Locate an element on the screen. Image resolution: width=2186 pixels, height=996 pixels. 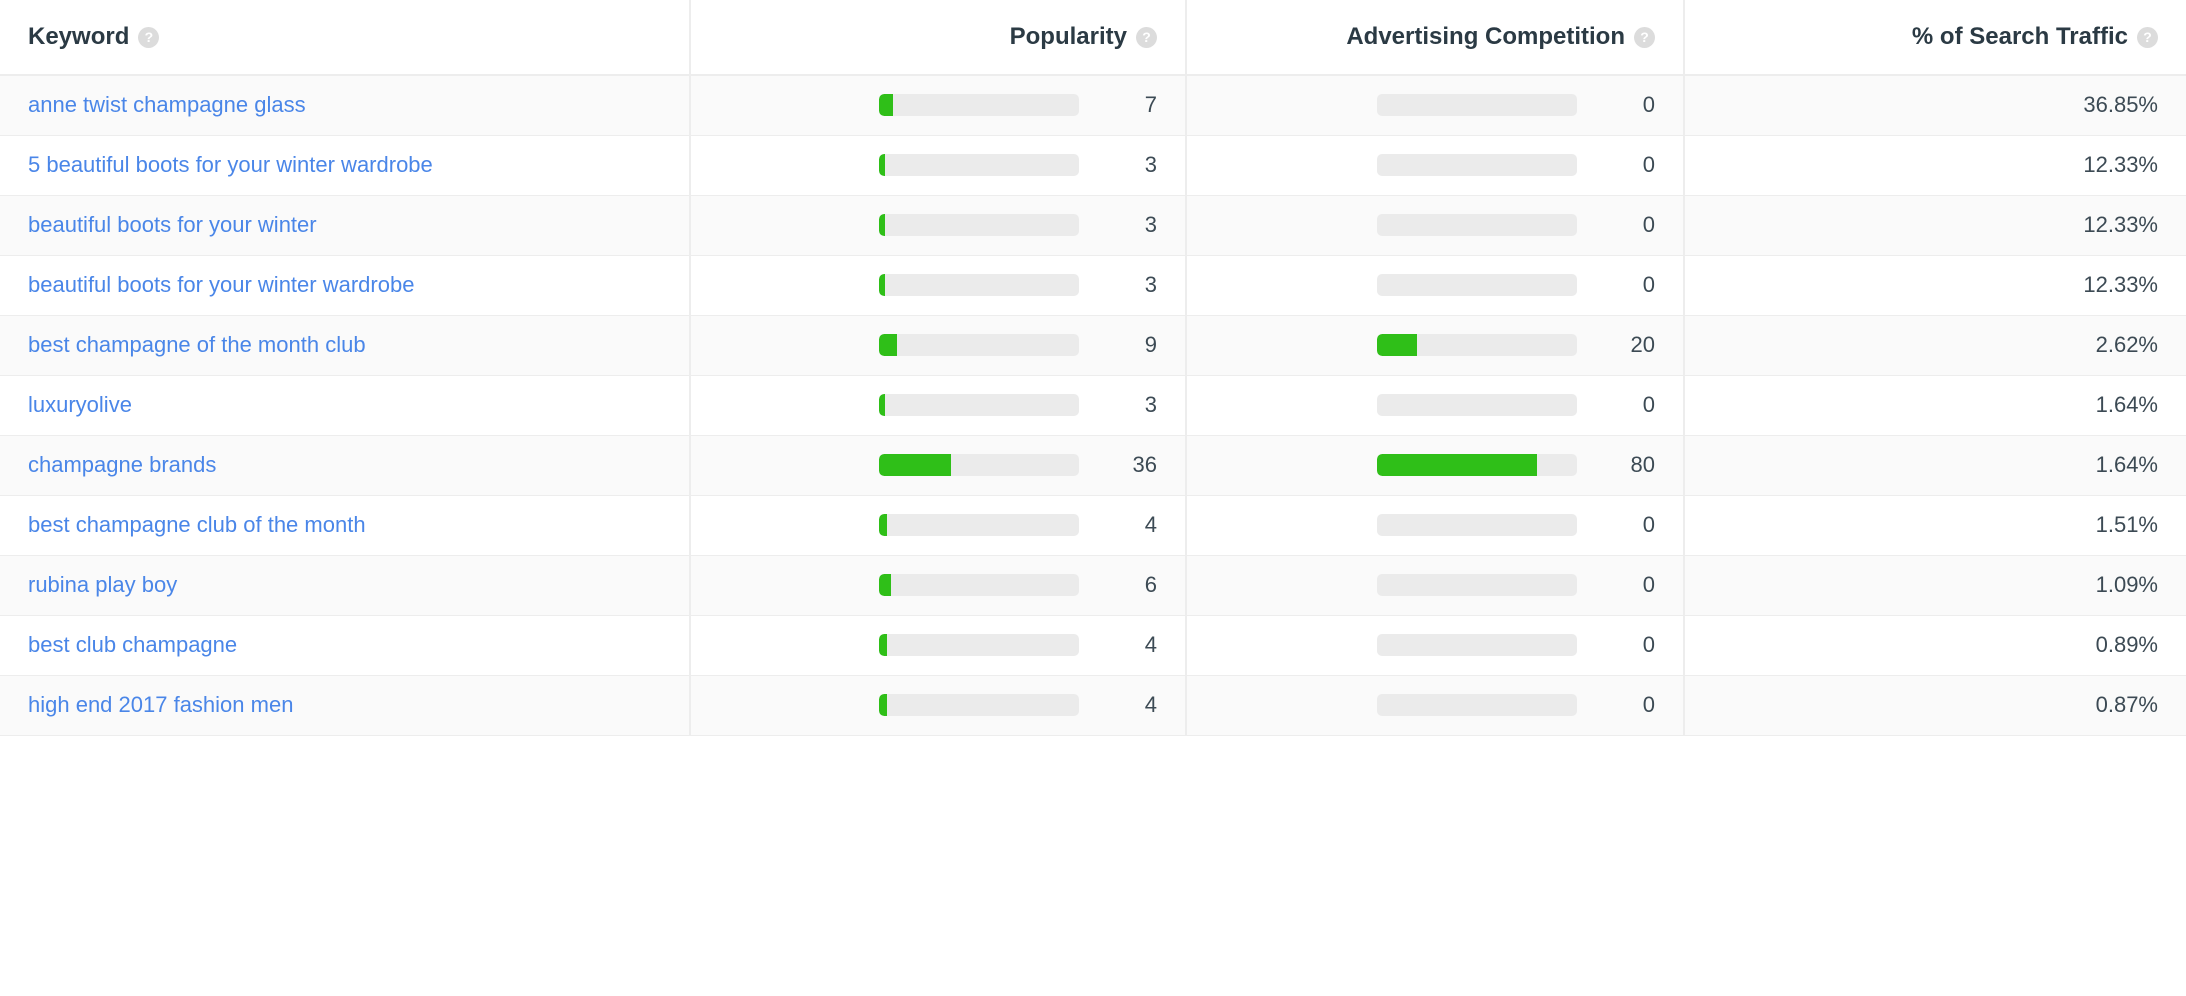
keyword-link: high end 2017 fashion men is located at coordinates (160, 704).